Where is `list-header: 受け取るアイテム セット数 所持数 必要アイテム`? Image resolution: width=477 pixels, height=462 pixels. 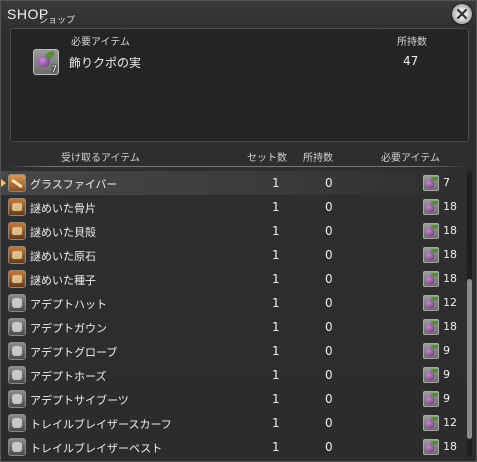 list-header: 受け取るアイテム セット数 所持数 必要アイテム is located at coordinates (239, 157).